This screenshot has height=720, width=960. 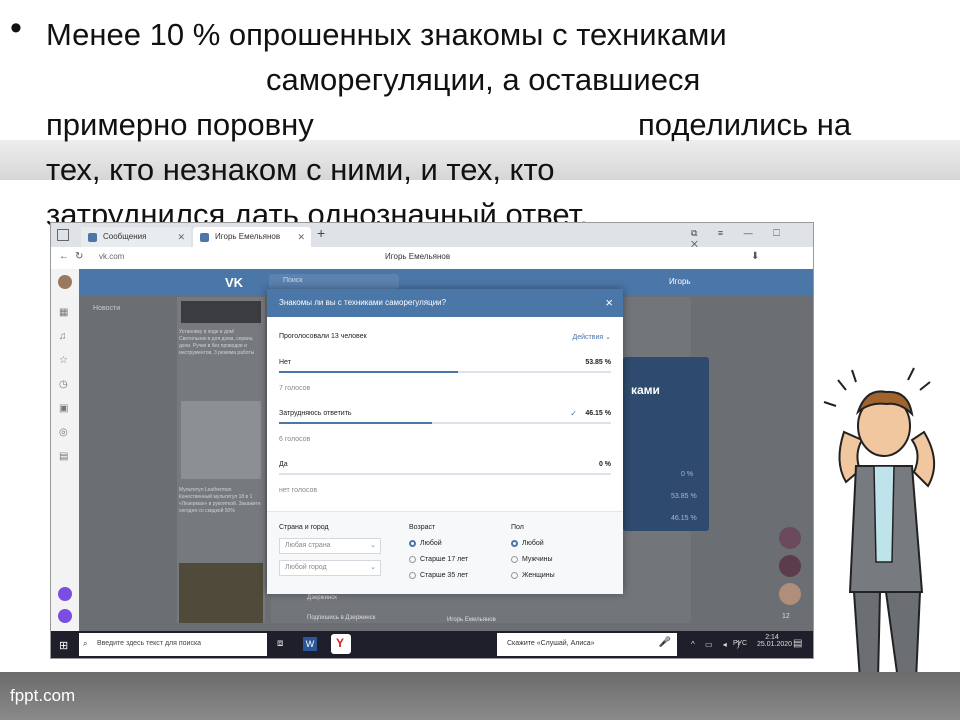 What do you see at coordinates (106, 308) in the screenshot?
I see `news-link: Новости` at bounding box center [106, 308].